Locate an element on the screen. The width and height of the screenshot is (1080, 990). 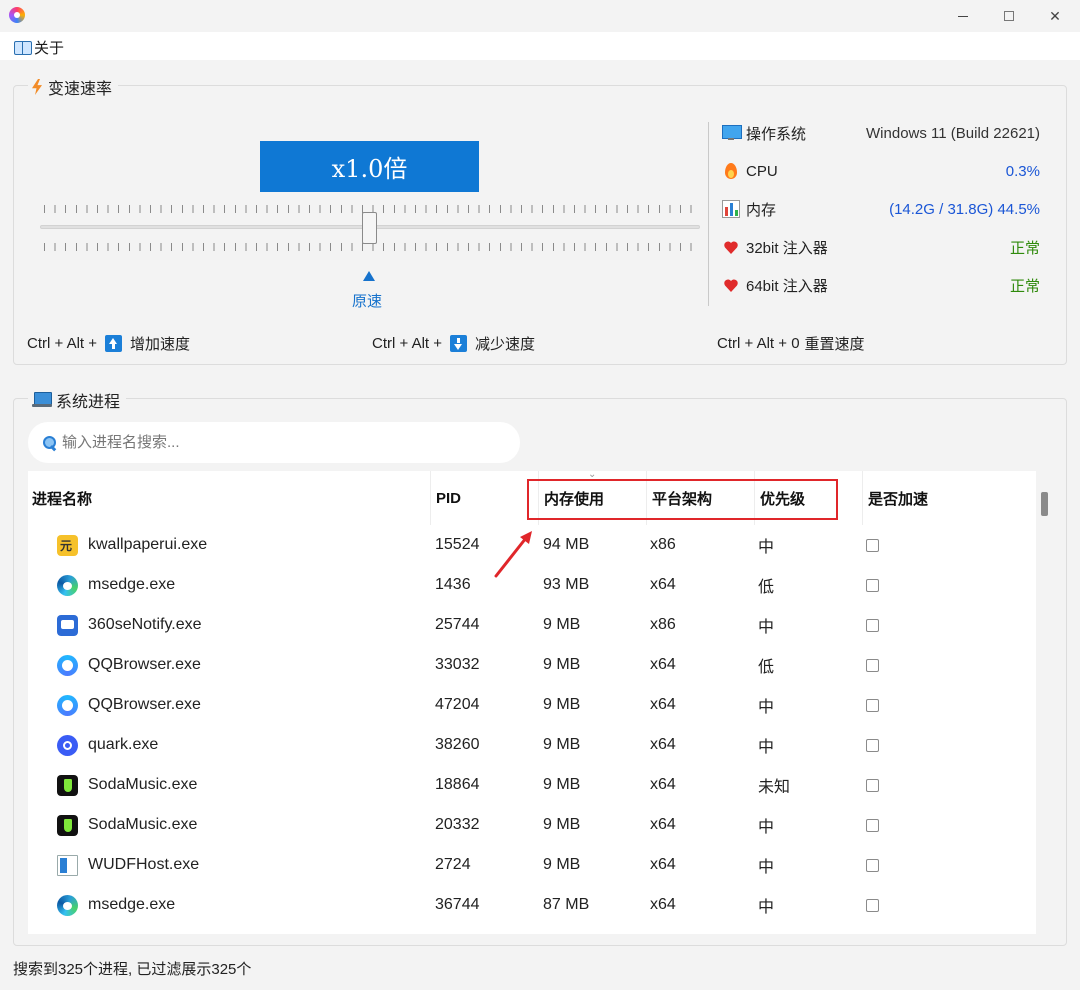
pid-cell: 15524 is located at coordinates (457, 544).